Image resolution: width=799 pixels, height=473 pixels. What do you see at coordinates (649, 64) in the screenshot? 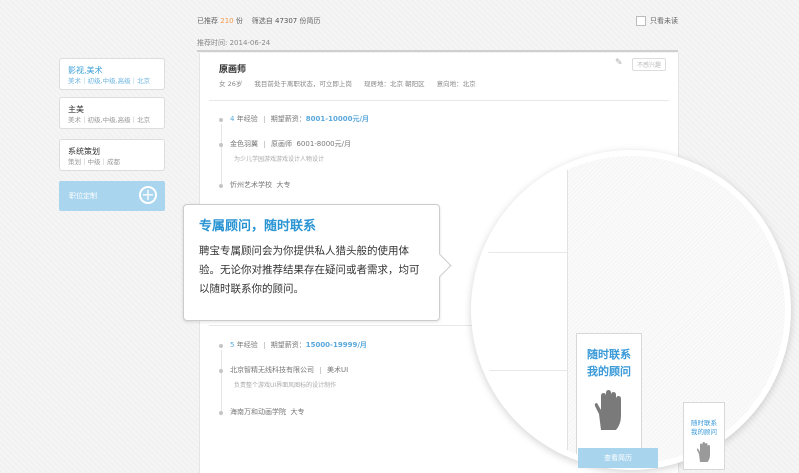
I see `disinterest-button: 不感兴趣` at bounding box center [649, 64].